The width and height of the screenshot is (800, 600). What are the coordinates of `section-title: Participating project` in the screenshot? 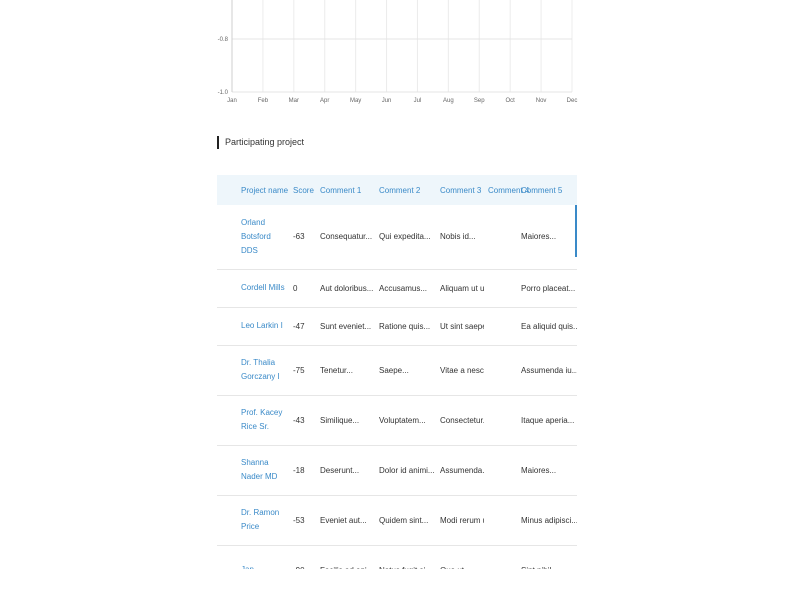 It's located at (265, 142).